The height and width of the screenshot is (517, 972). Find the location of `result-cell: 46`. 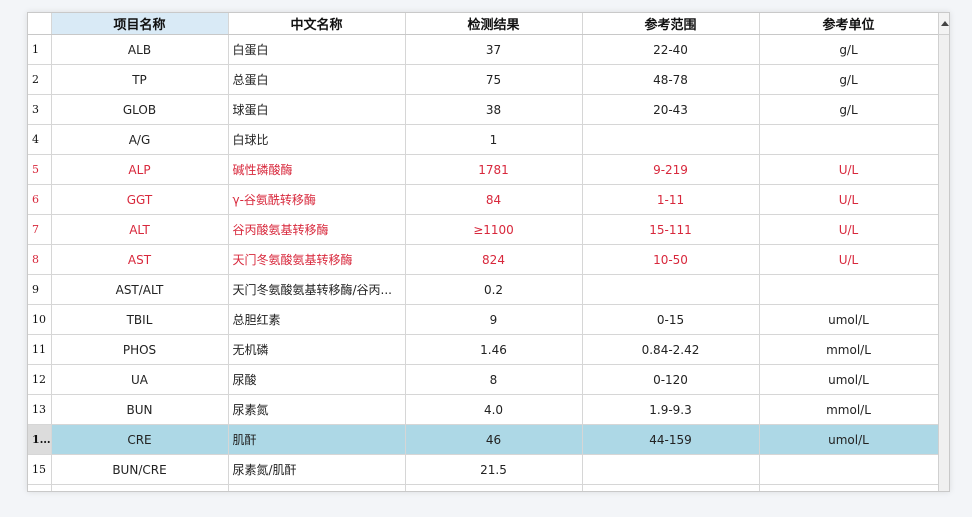

result-cell: 46 is located at coordinates (494, 439).